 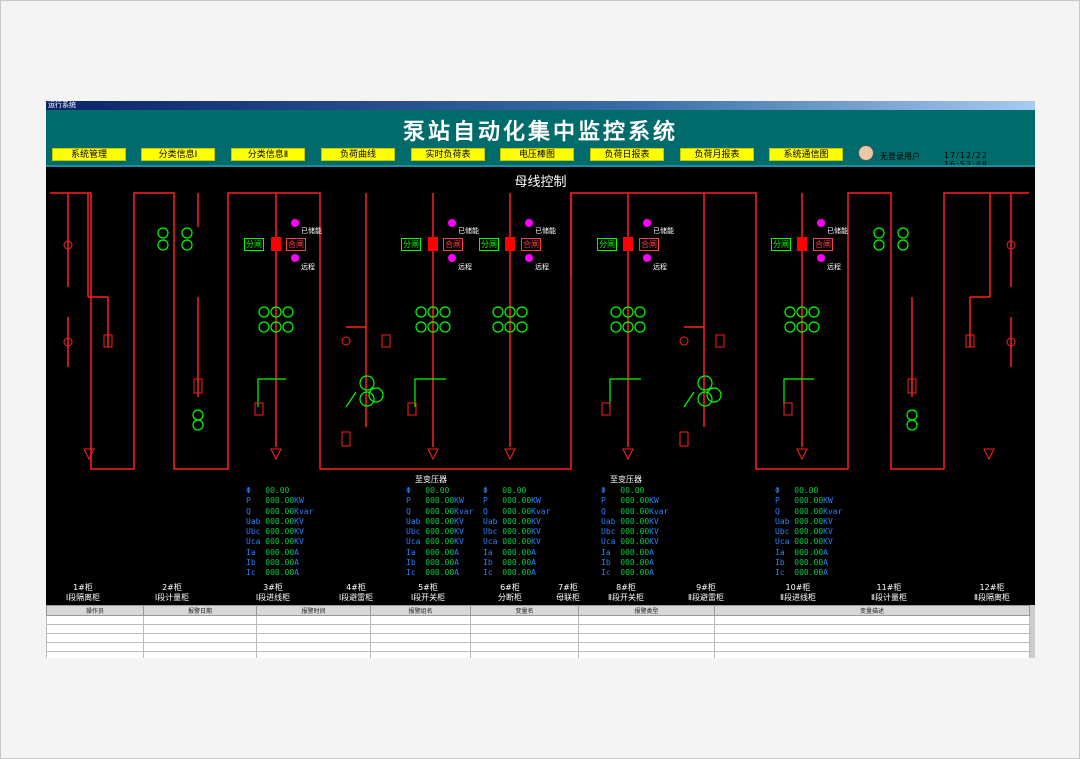 I want to click on cabinet-label-5: 5#柜 Ⅰ段开关柜, so click(x=428, y=592).